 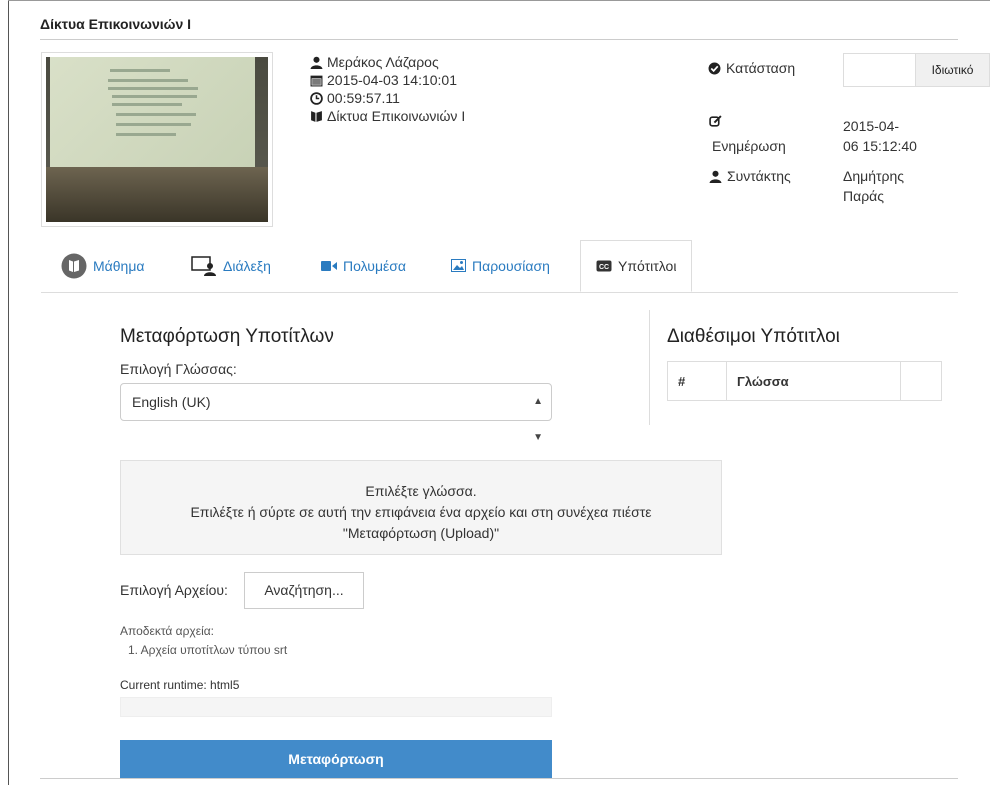 I want to click on lecture-icon, so click(x=203, y=265).